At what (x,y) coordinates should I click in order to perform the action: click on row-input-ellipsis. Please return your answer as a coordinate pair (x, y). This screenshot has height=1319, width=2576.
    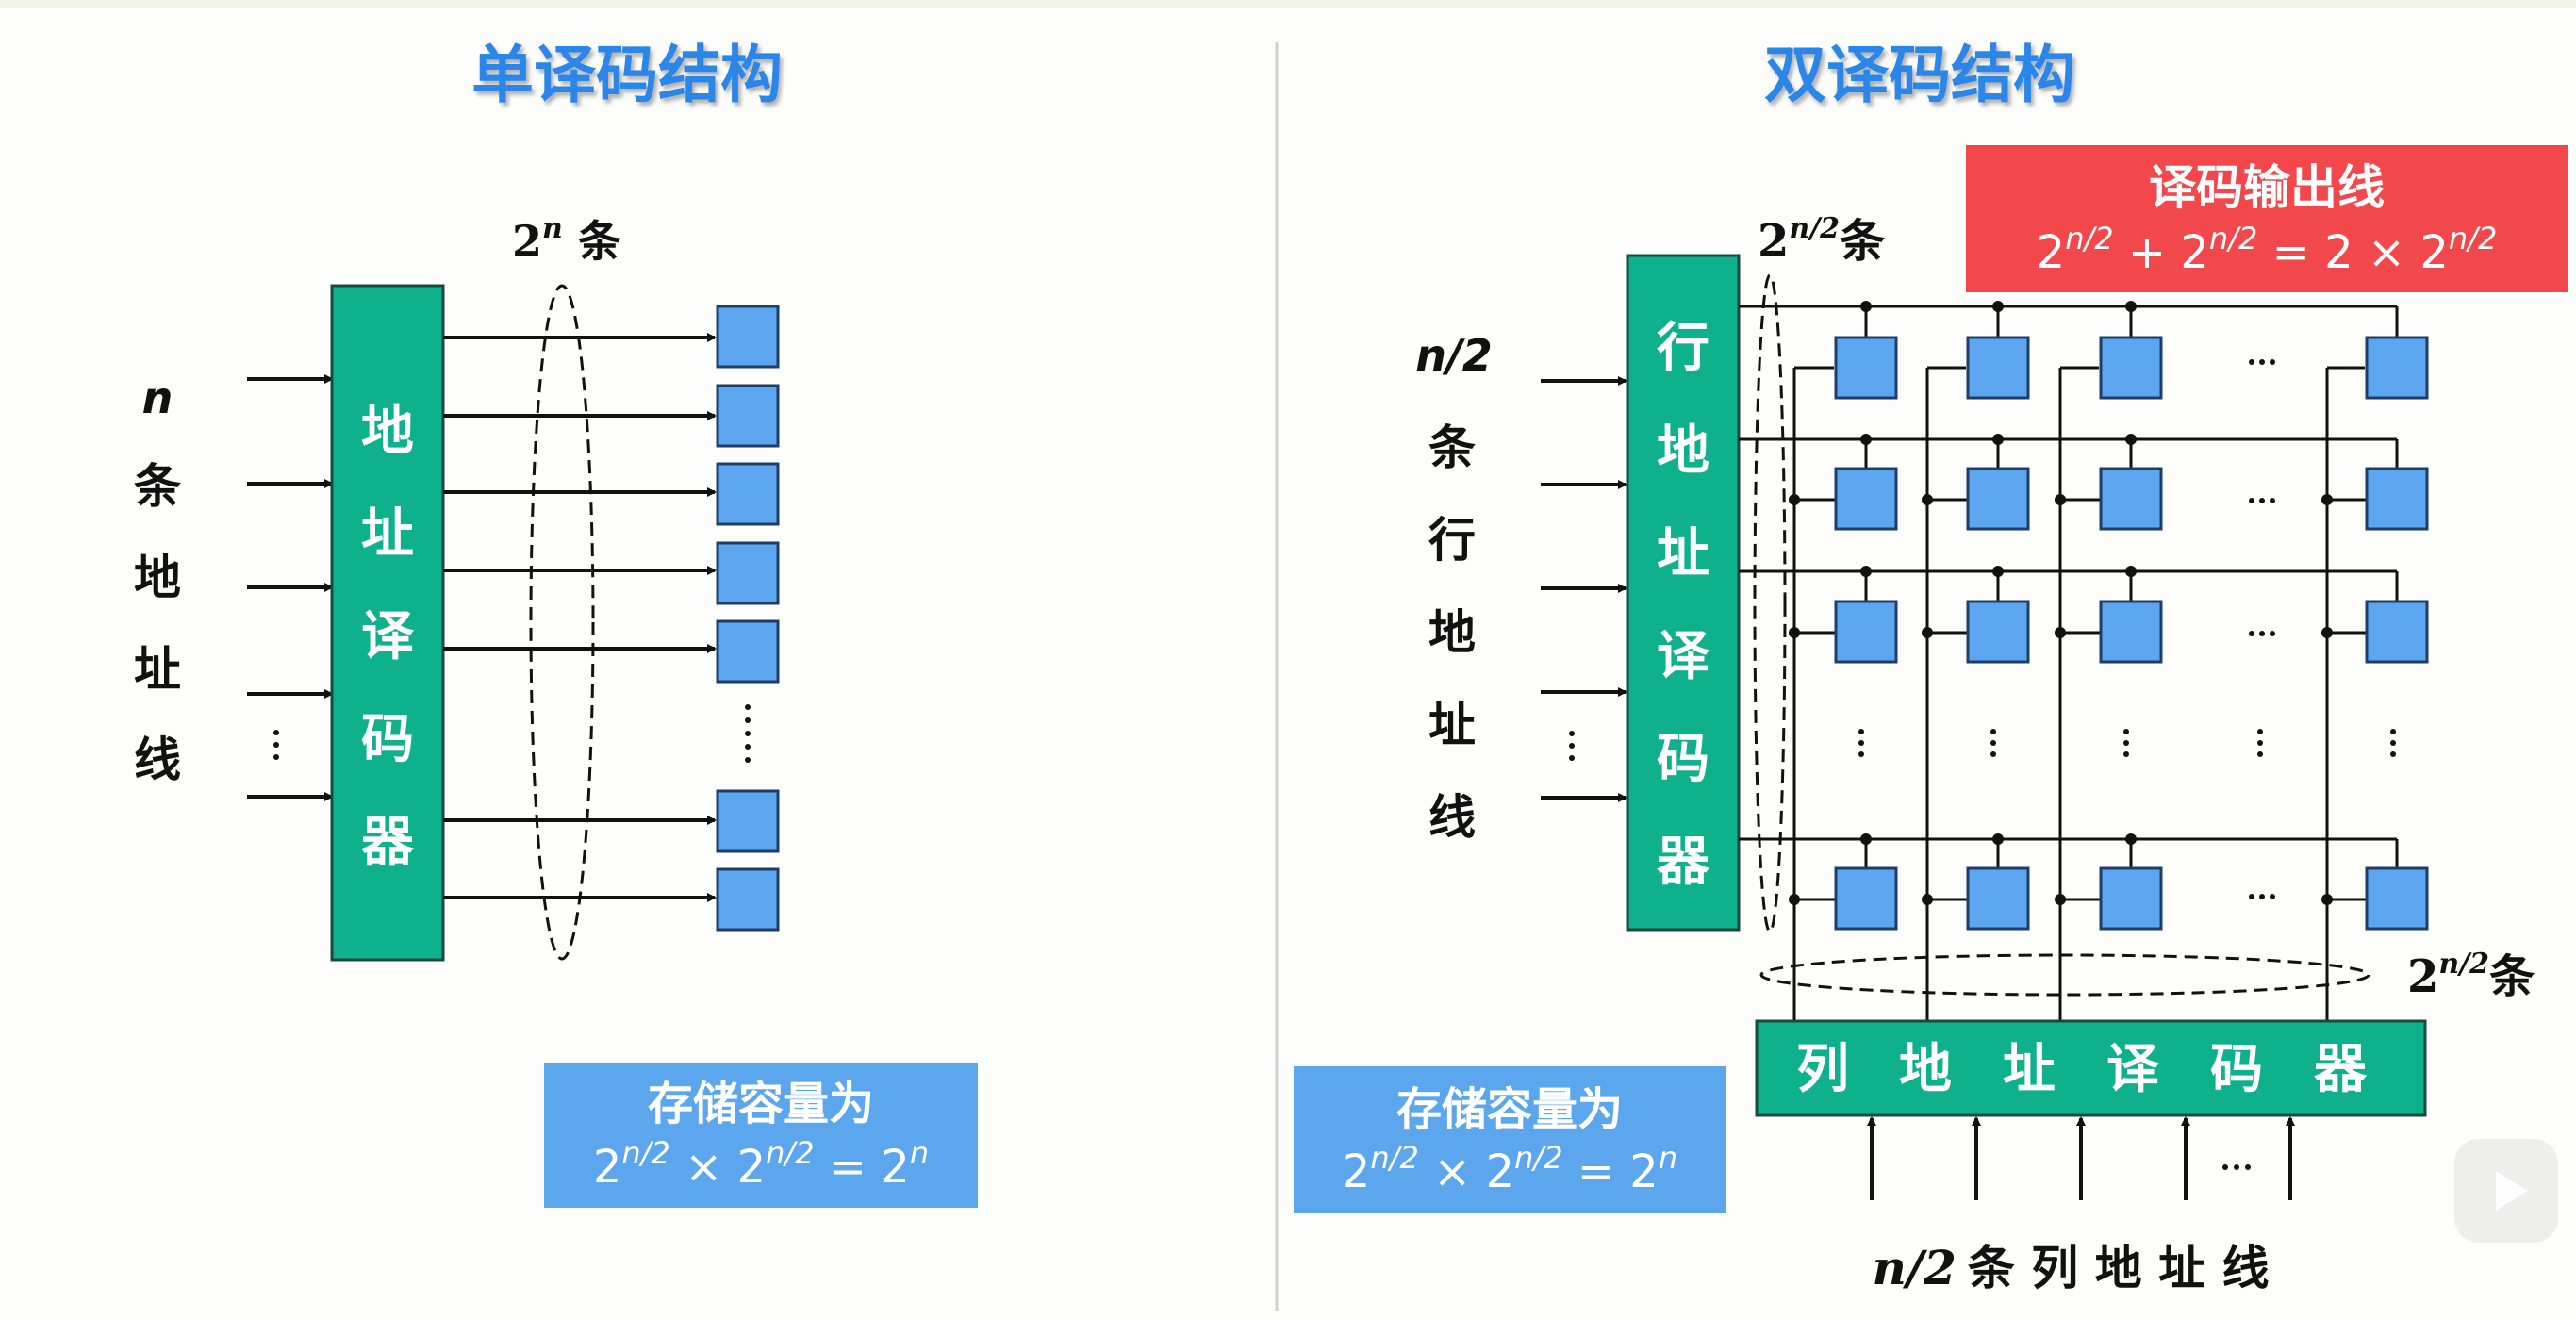
    Looking at the image, I should click on (1572, 746).